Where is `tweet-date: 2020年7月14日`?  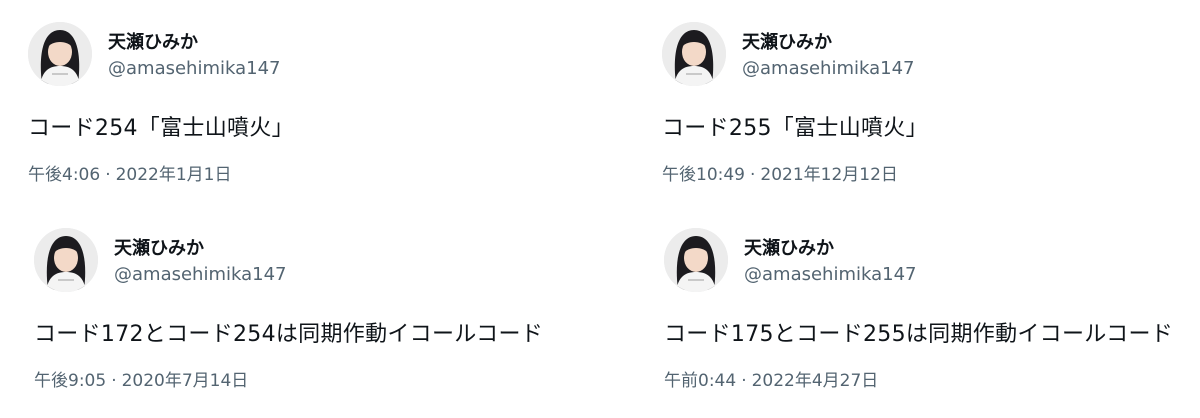
tweet-date: 2020年7月14日 is located at coordinates (185, 381).